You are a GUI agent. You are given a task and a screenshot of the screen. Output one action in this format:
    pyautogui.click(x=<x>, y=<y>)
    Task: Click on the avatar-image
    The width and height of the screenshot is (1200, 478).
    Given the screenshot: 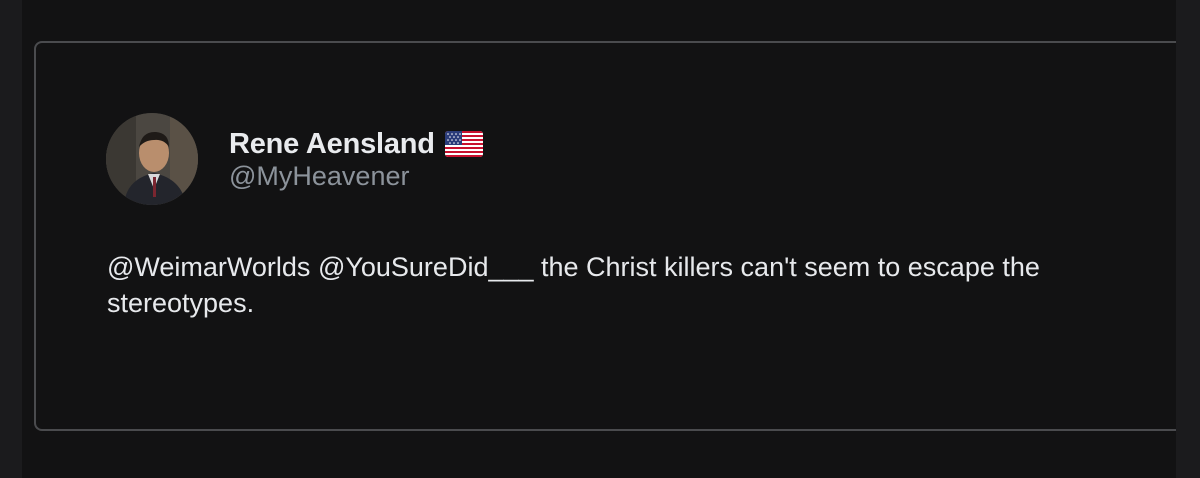 What is the action you would take?
    pyautogui.click(x=152, y=159)
    